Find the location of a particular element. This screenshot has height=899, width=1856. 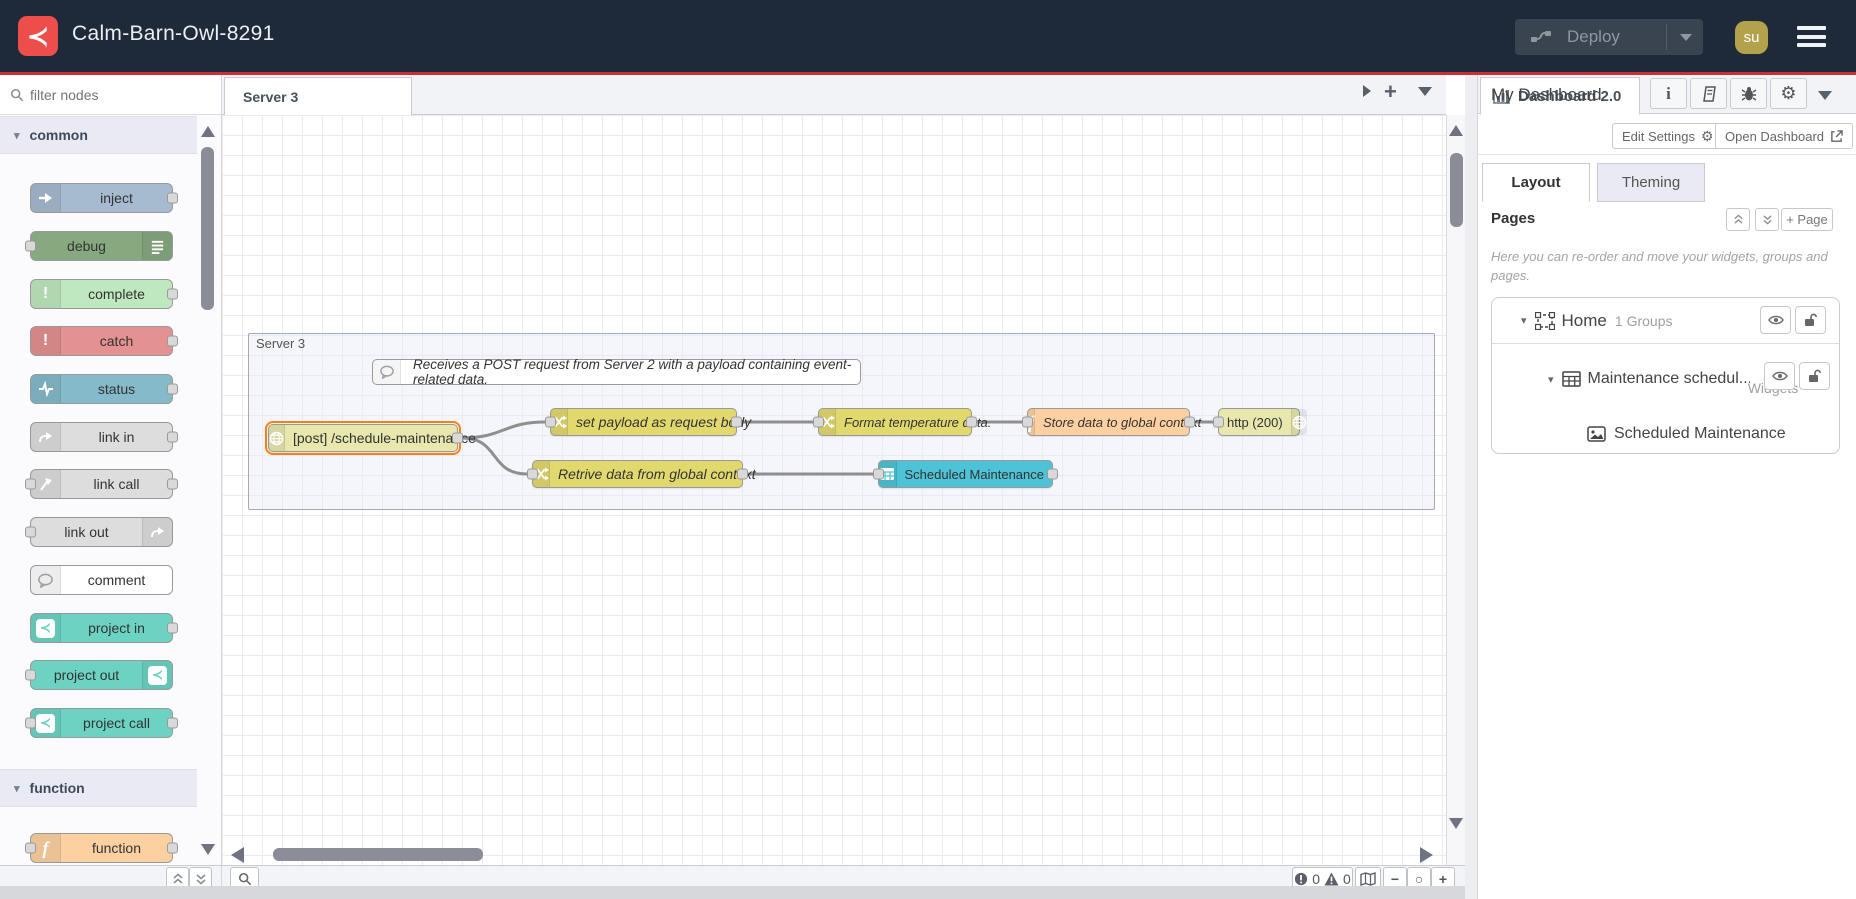

add-flow-button: + is located at coordinates (1390, 92).